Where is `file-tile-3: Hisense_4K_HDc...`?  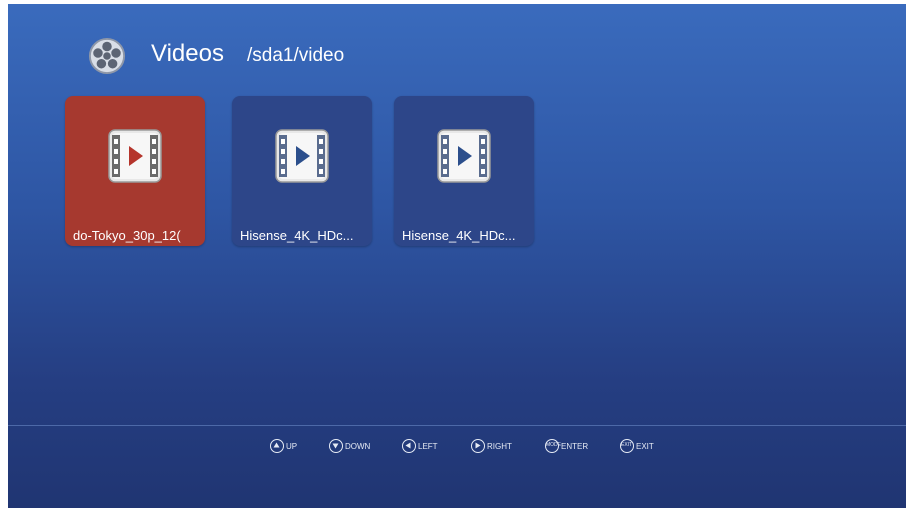
file-tile-3: Hisense_4K_HDc... is located at coordinates (464, 171).